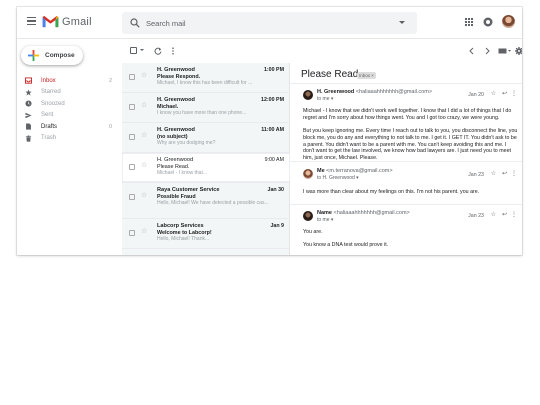 This screenshot has height=405, width=540. Describe the element at coordinates (142, 50) in the screenshot. I see `select-menu-icon` at that location.